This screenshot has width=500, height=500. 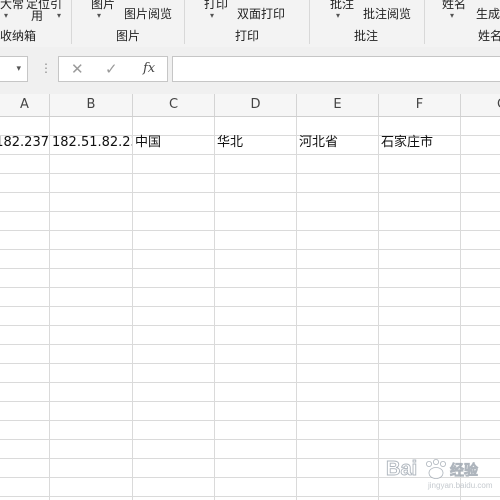 I want to click on cell-a1: 182.237, so click(x=24, y=143).